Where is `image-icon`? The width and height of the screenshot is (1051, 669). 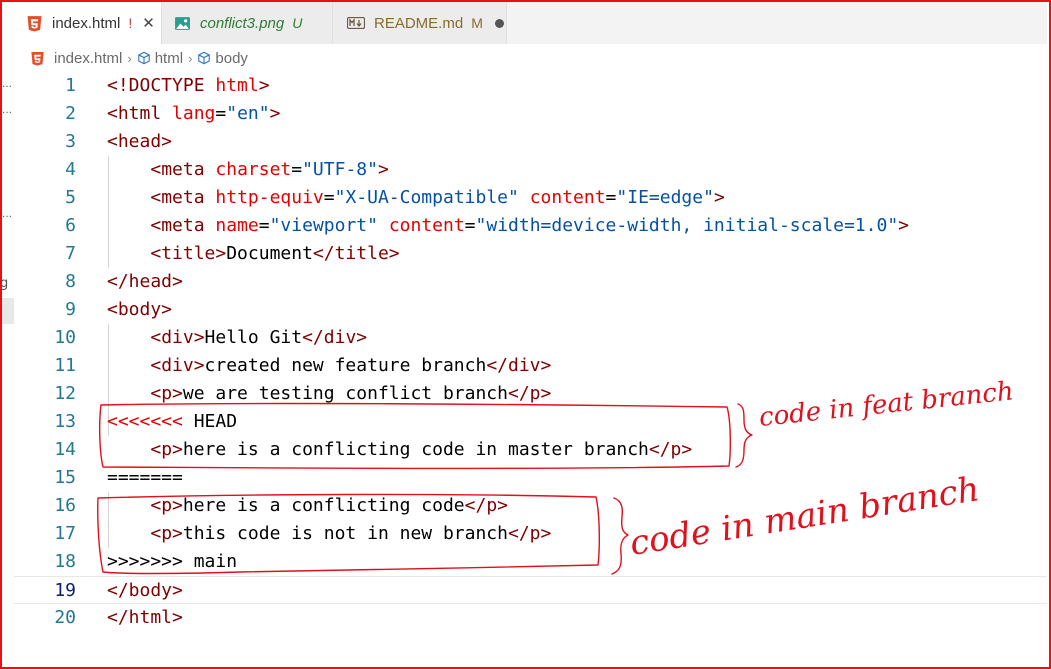 image-icon is located at coordinates (182, 23).